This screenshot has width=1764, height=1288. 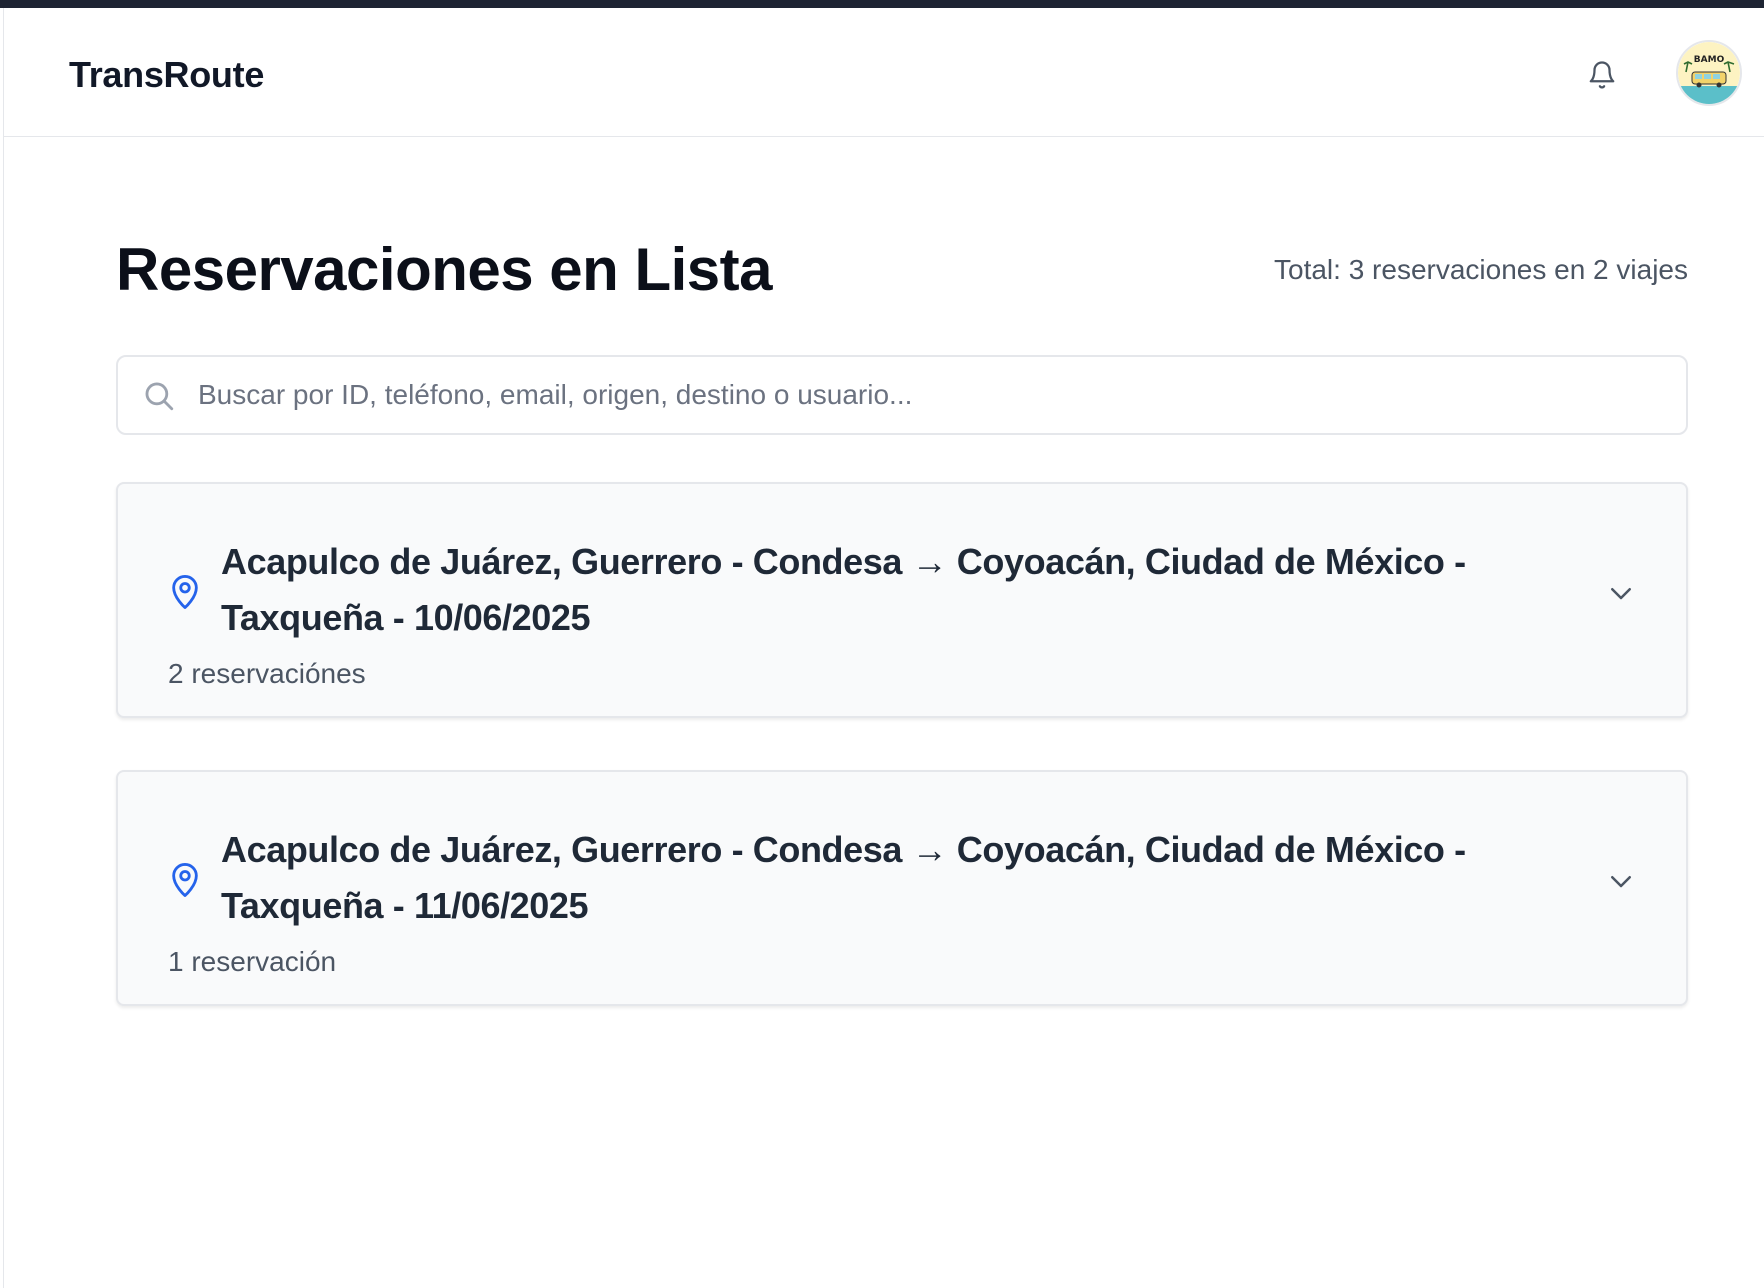 I want to click on avatar-image: BAMO, so click(x=1709, y=73).